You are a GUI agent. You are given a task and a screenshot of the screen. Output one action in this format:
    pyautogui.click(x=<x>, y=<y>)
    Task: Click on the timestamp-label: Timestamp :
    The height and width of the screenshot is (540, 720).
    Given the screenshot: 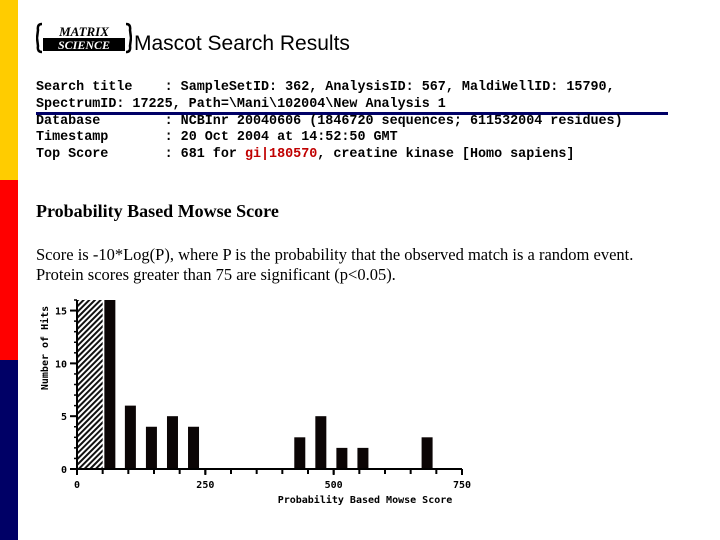 What is the action you would take?
    pyautogui.click(x=108, y=138)
    